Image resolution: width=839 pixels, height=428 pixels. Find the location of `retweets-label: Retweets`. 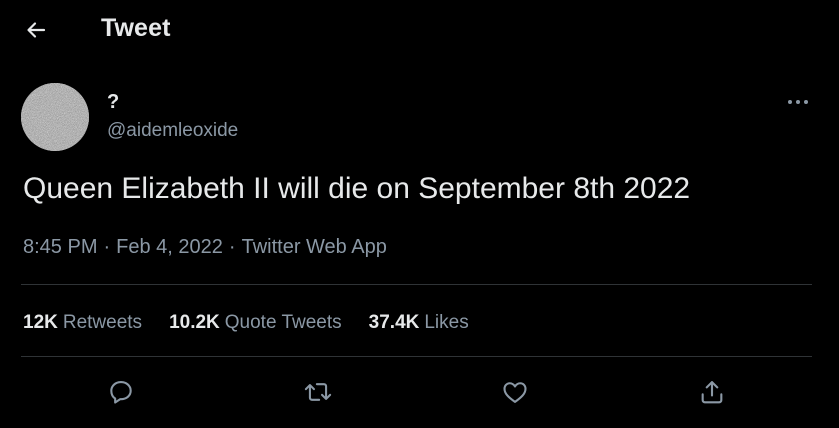

retweets-label: Retweets is located at coordinates (102, 322).